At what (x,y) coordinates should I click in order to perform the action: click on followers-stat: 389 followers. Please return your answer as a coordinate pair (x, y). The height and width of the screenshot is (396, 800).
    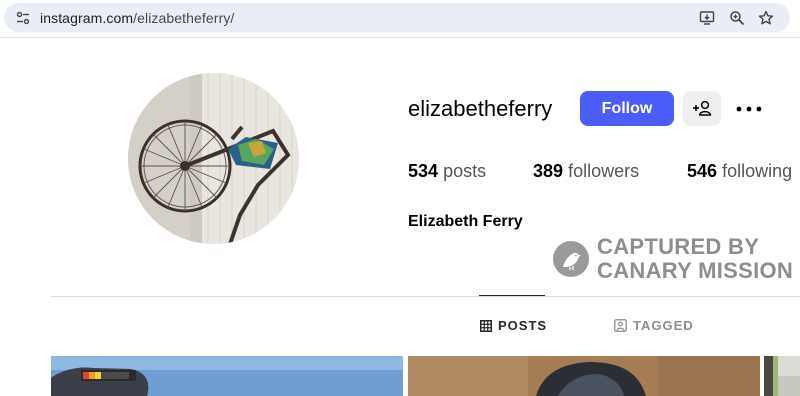
    Looking at the image, I should click on (586, 171).